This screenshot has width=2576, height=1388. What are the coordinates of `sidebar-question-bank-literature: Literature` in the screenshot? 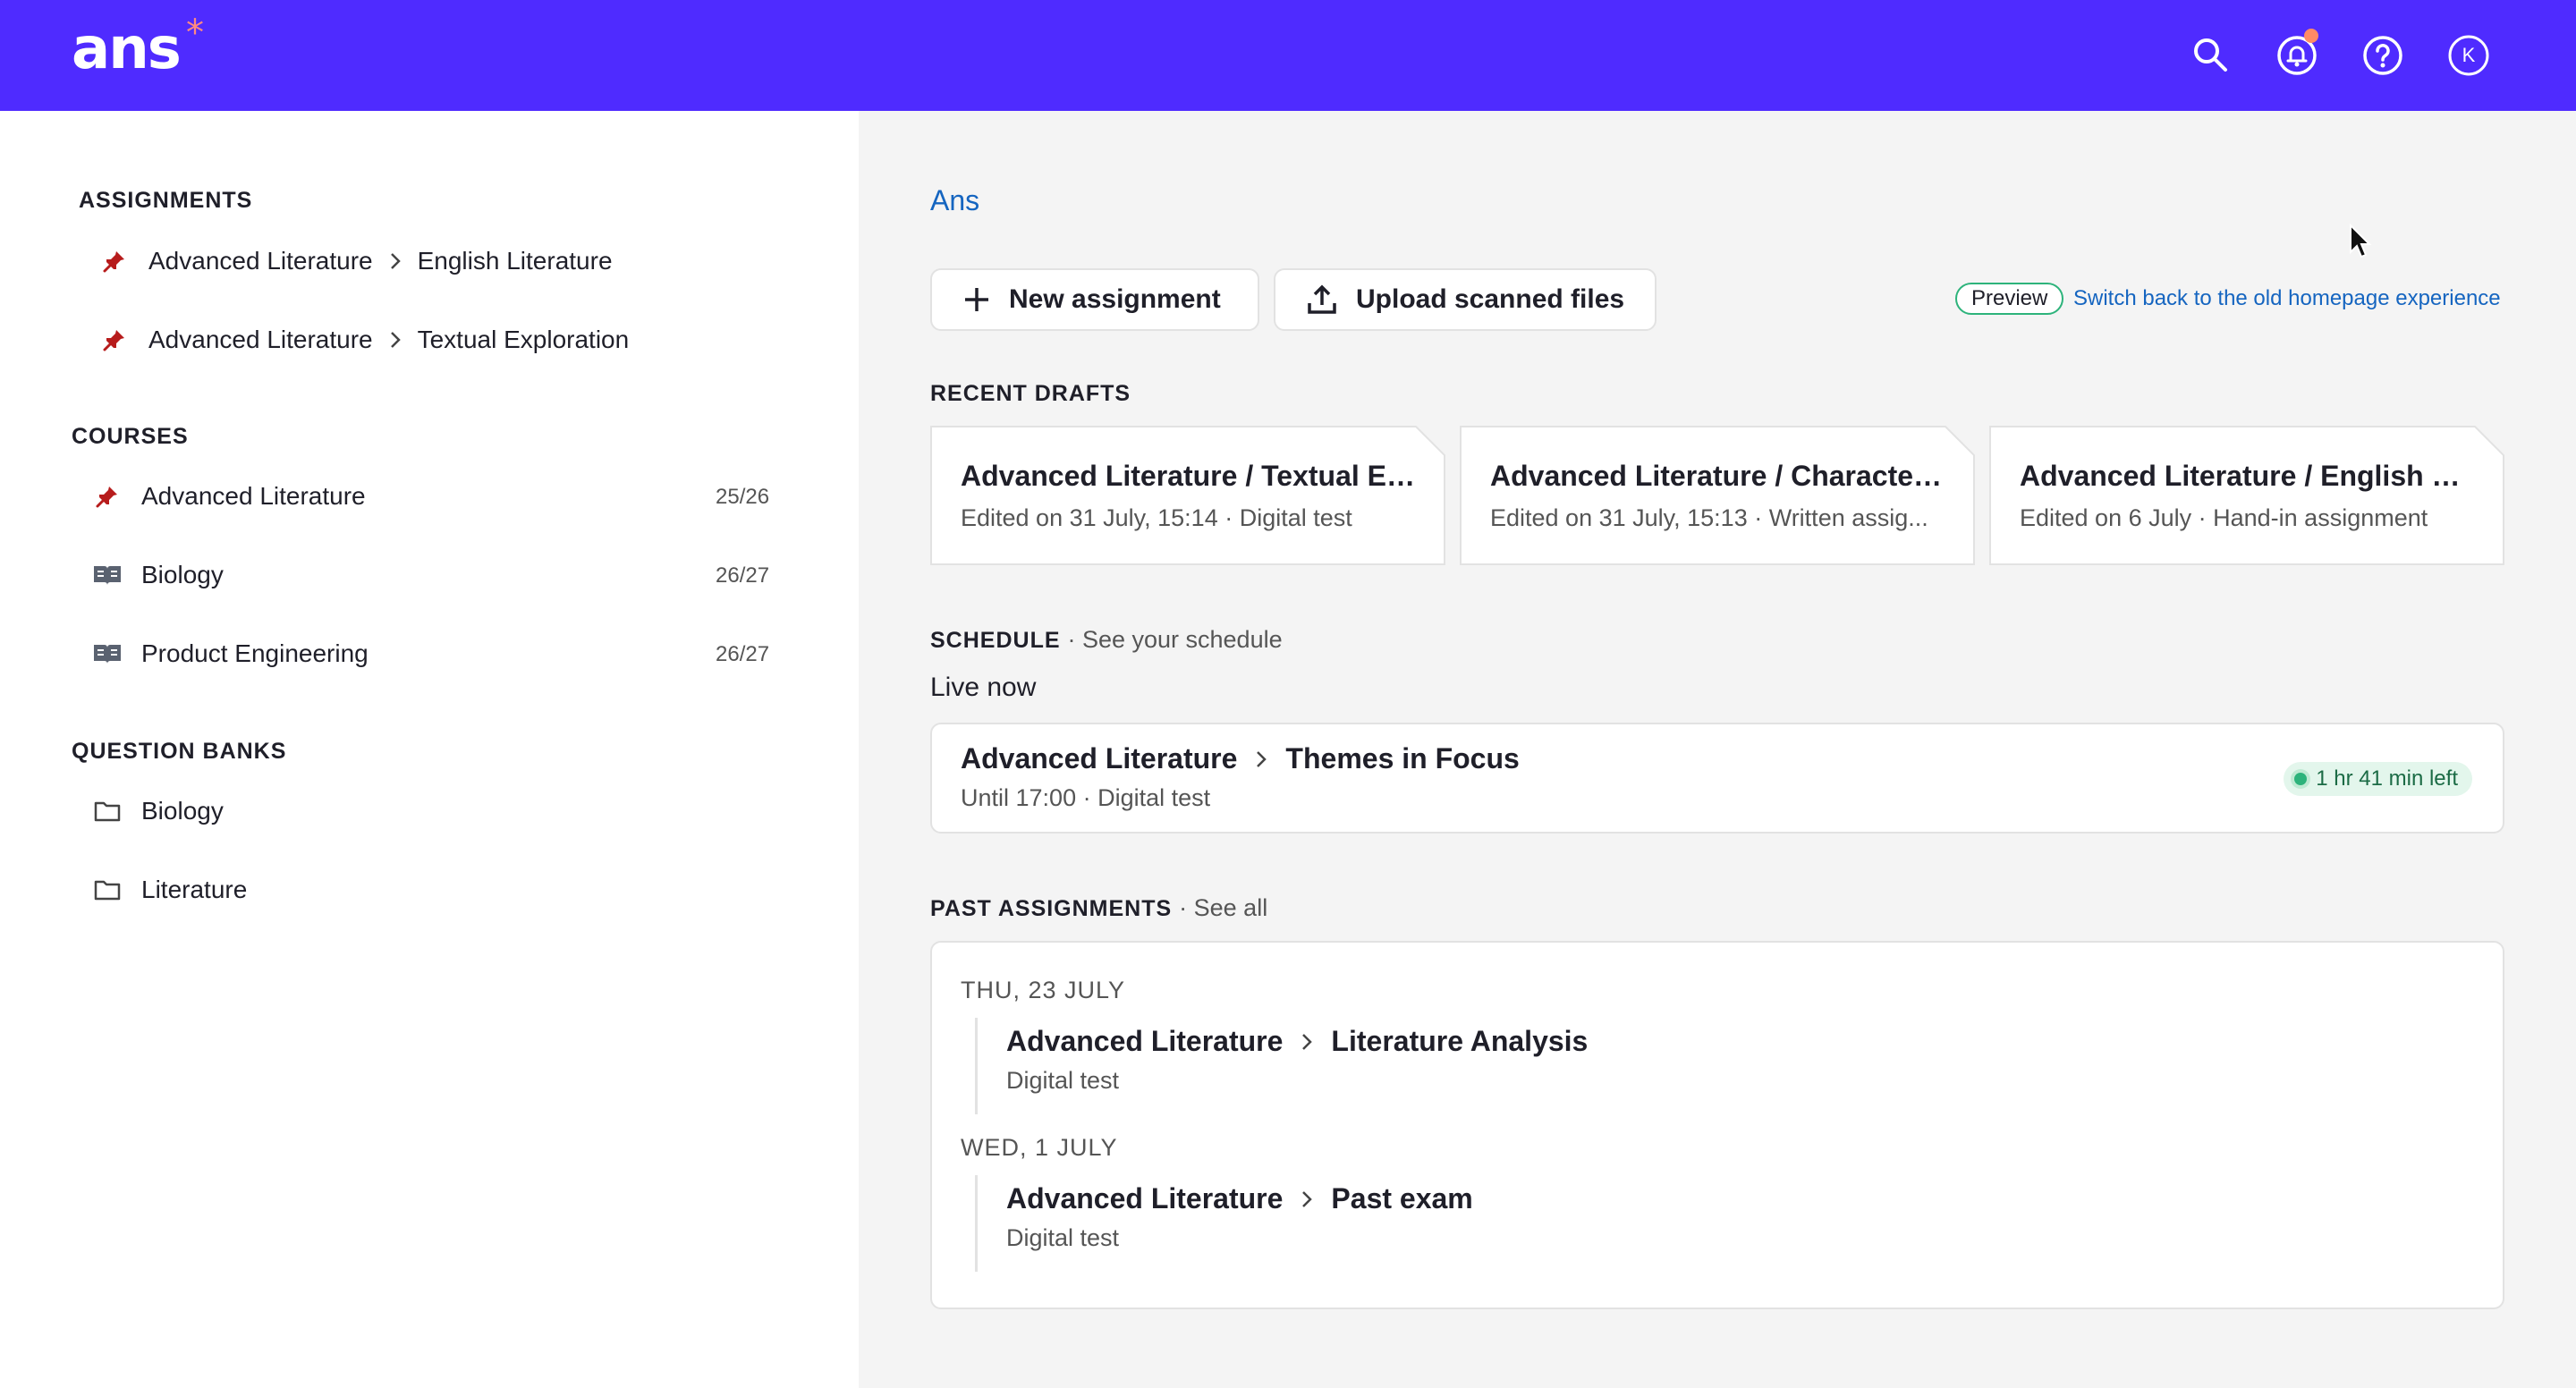 It's located at (168, 890).